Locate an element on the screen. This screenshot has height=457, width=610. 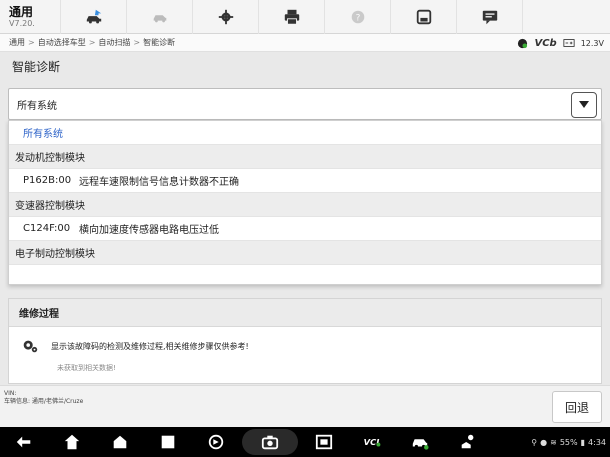
dropdown-dtc-item: C124F:00 横向加速度传感器电路电压过低 is located at coordinates (305, 229).